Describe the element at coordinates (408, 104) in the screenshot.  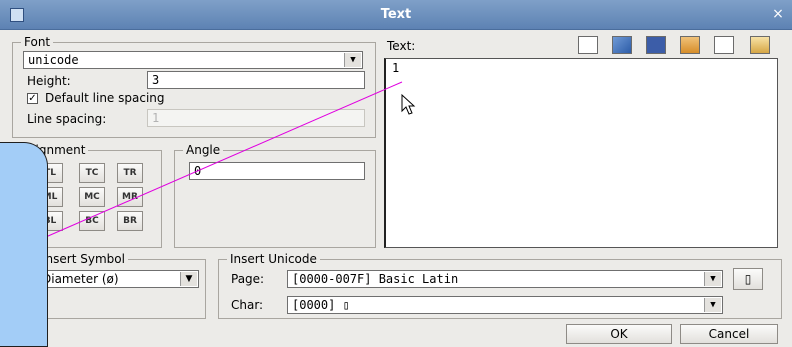
I see `mouse-pointer-icon` at that location.